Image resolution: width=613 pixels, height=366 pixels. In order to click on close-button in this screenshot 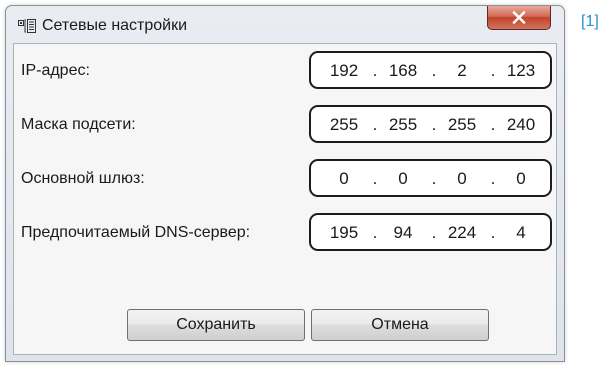, I will do `click(519, 18)`.